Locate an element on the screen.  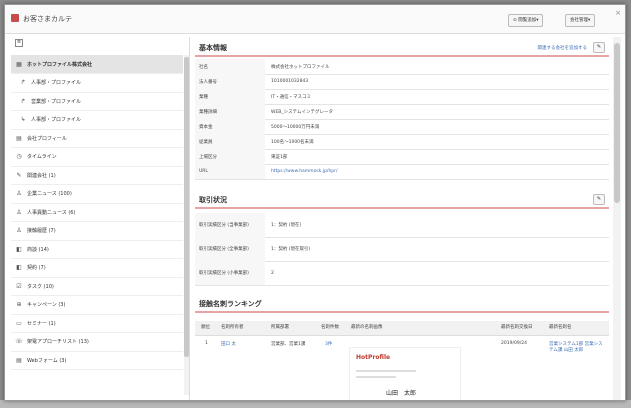
sidebar-item-label: タイムライン is located at coordinates (42, 157).